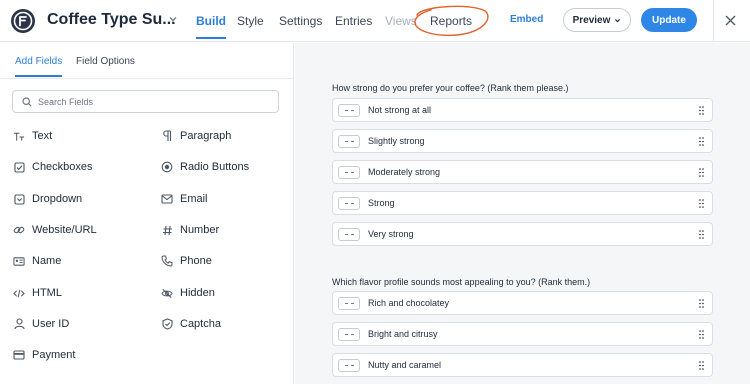 The image size is (750, 384). What do you see at coordinates (522, 303) in the screenshot?
I see `ranking-option: Rich and chocolatey` at bounding box center [522, 303].